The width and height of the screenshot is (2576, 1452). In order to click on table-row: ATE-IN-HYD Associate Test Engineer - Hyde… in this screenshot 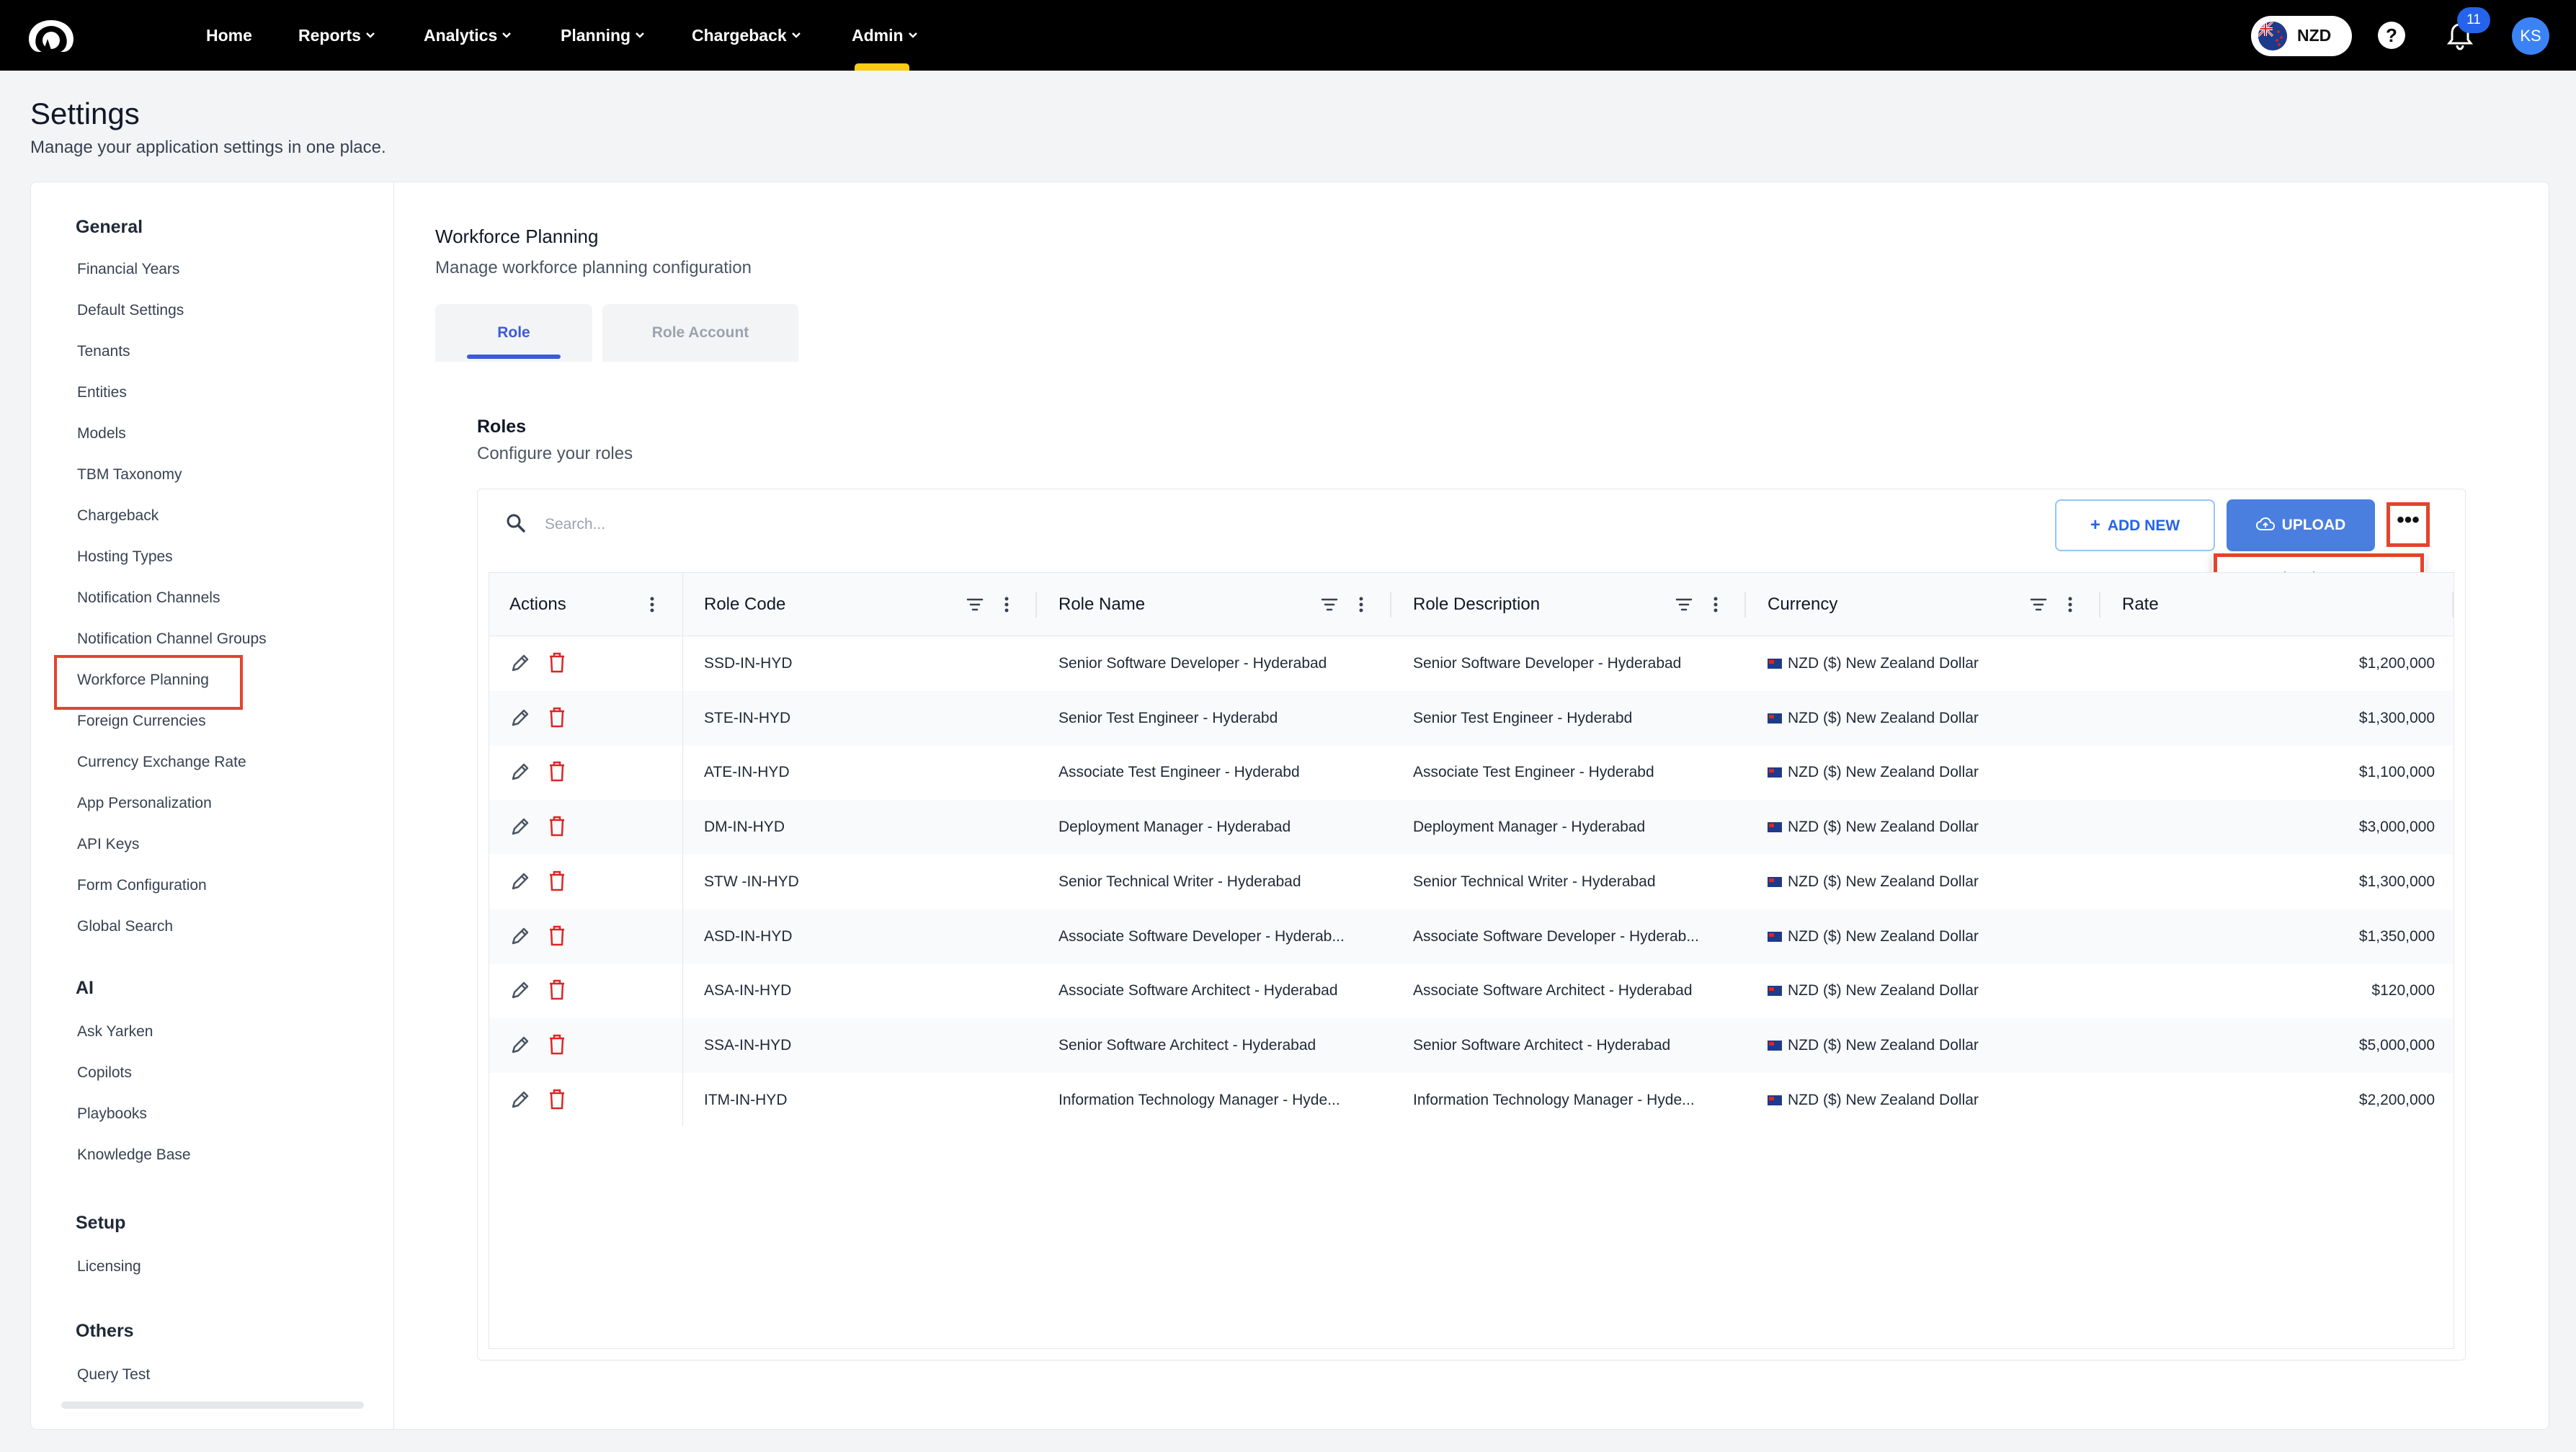, I will do `click(1471, 772)`.